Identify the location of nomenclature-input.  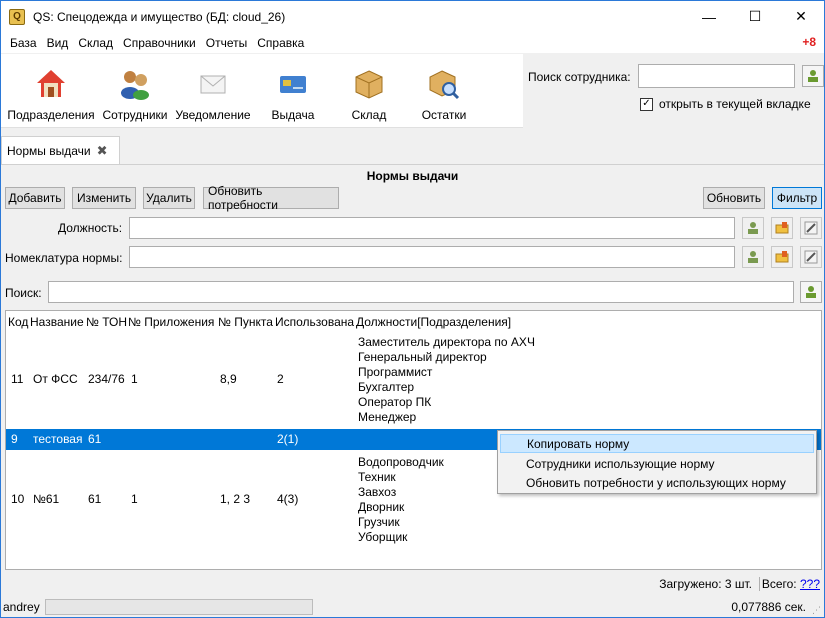
(432, 257).